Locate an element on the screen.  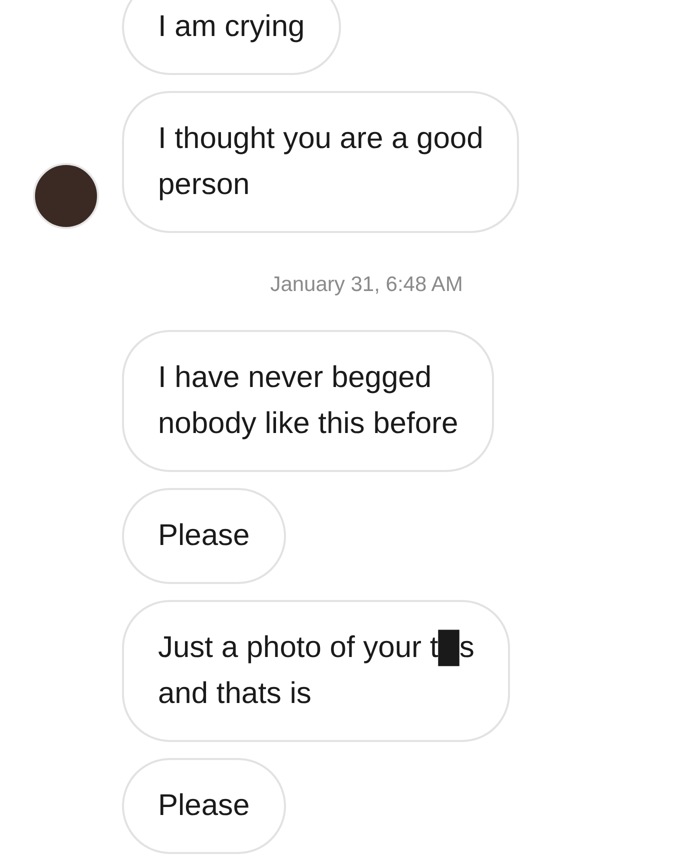
message-bubble: Just a photo of your t█s and thats is is located at coordinates (316, 671).